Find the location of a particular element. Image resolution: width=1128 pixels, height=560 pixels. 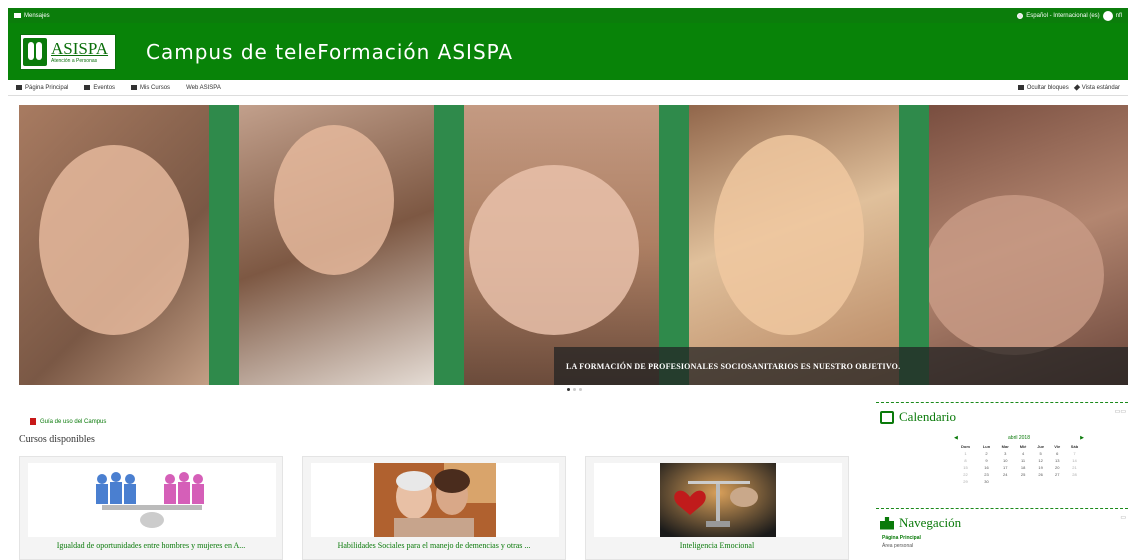

block-dock-icon: ▭ is located at coordinates (1123, 517).